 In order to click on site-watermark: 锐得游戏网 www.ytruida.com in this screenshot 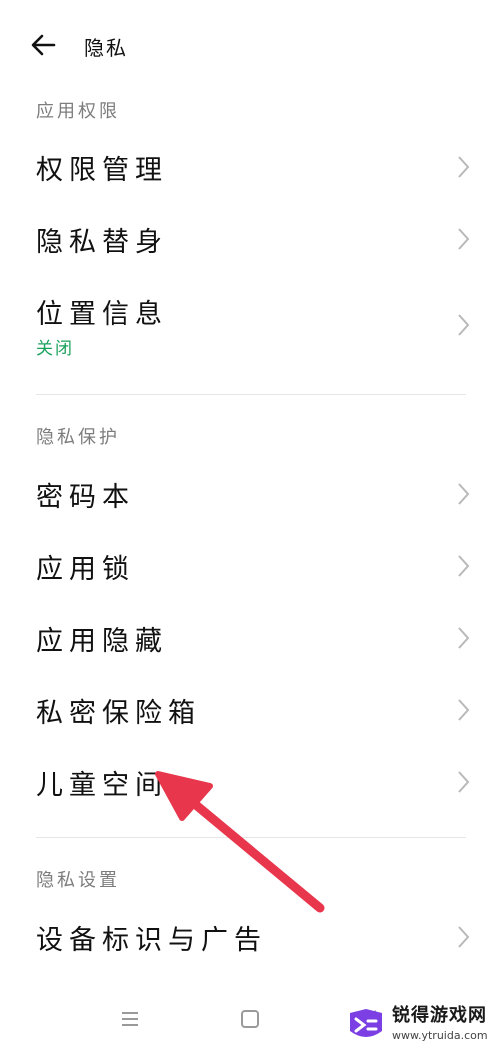, I will do `click(419, 1025)`.